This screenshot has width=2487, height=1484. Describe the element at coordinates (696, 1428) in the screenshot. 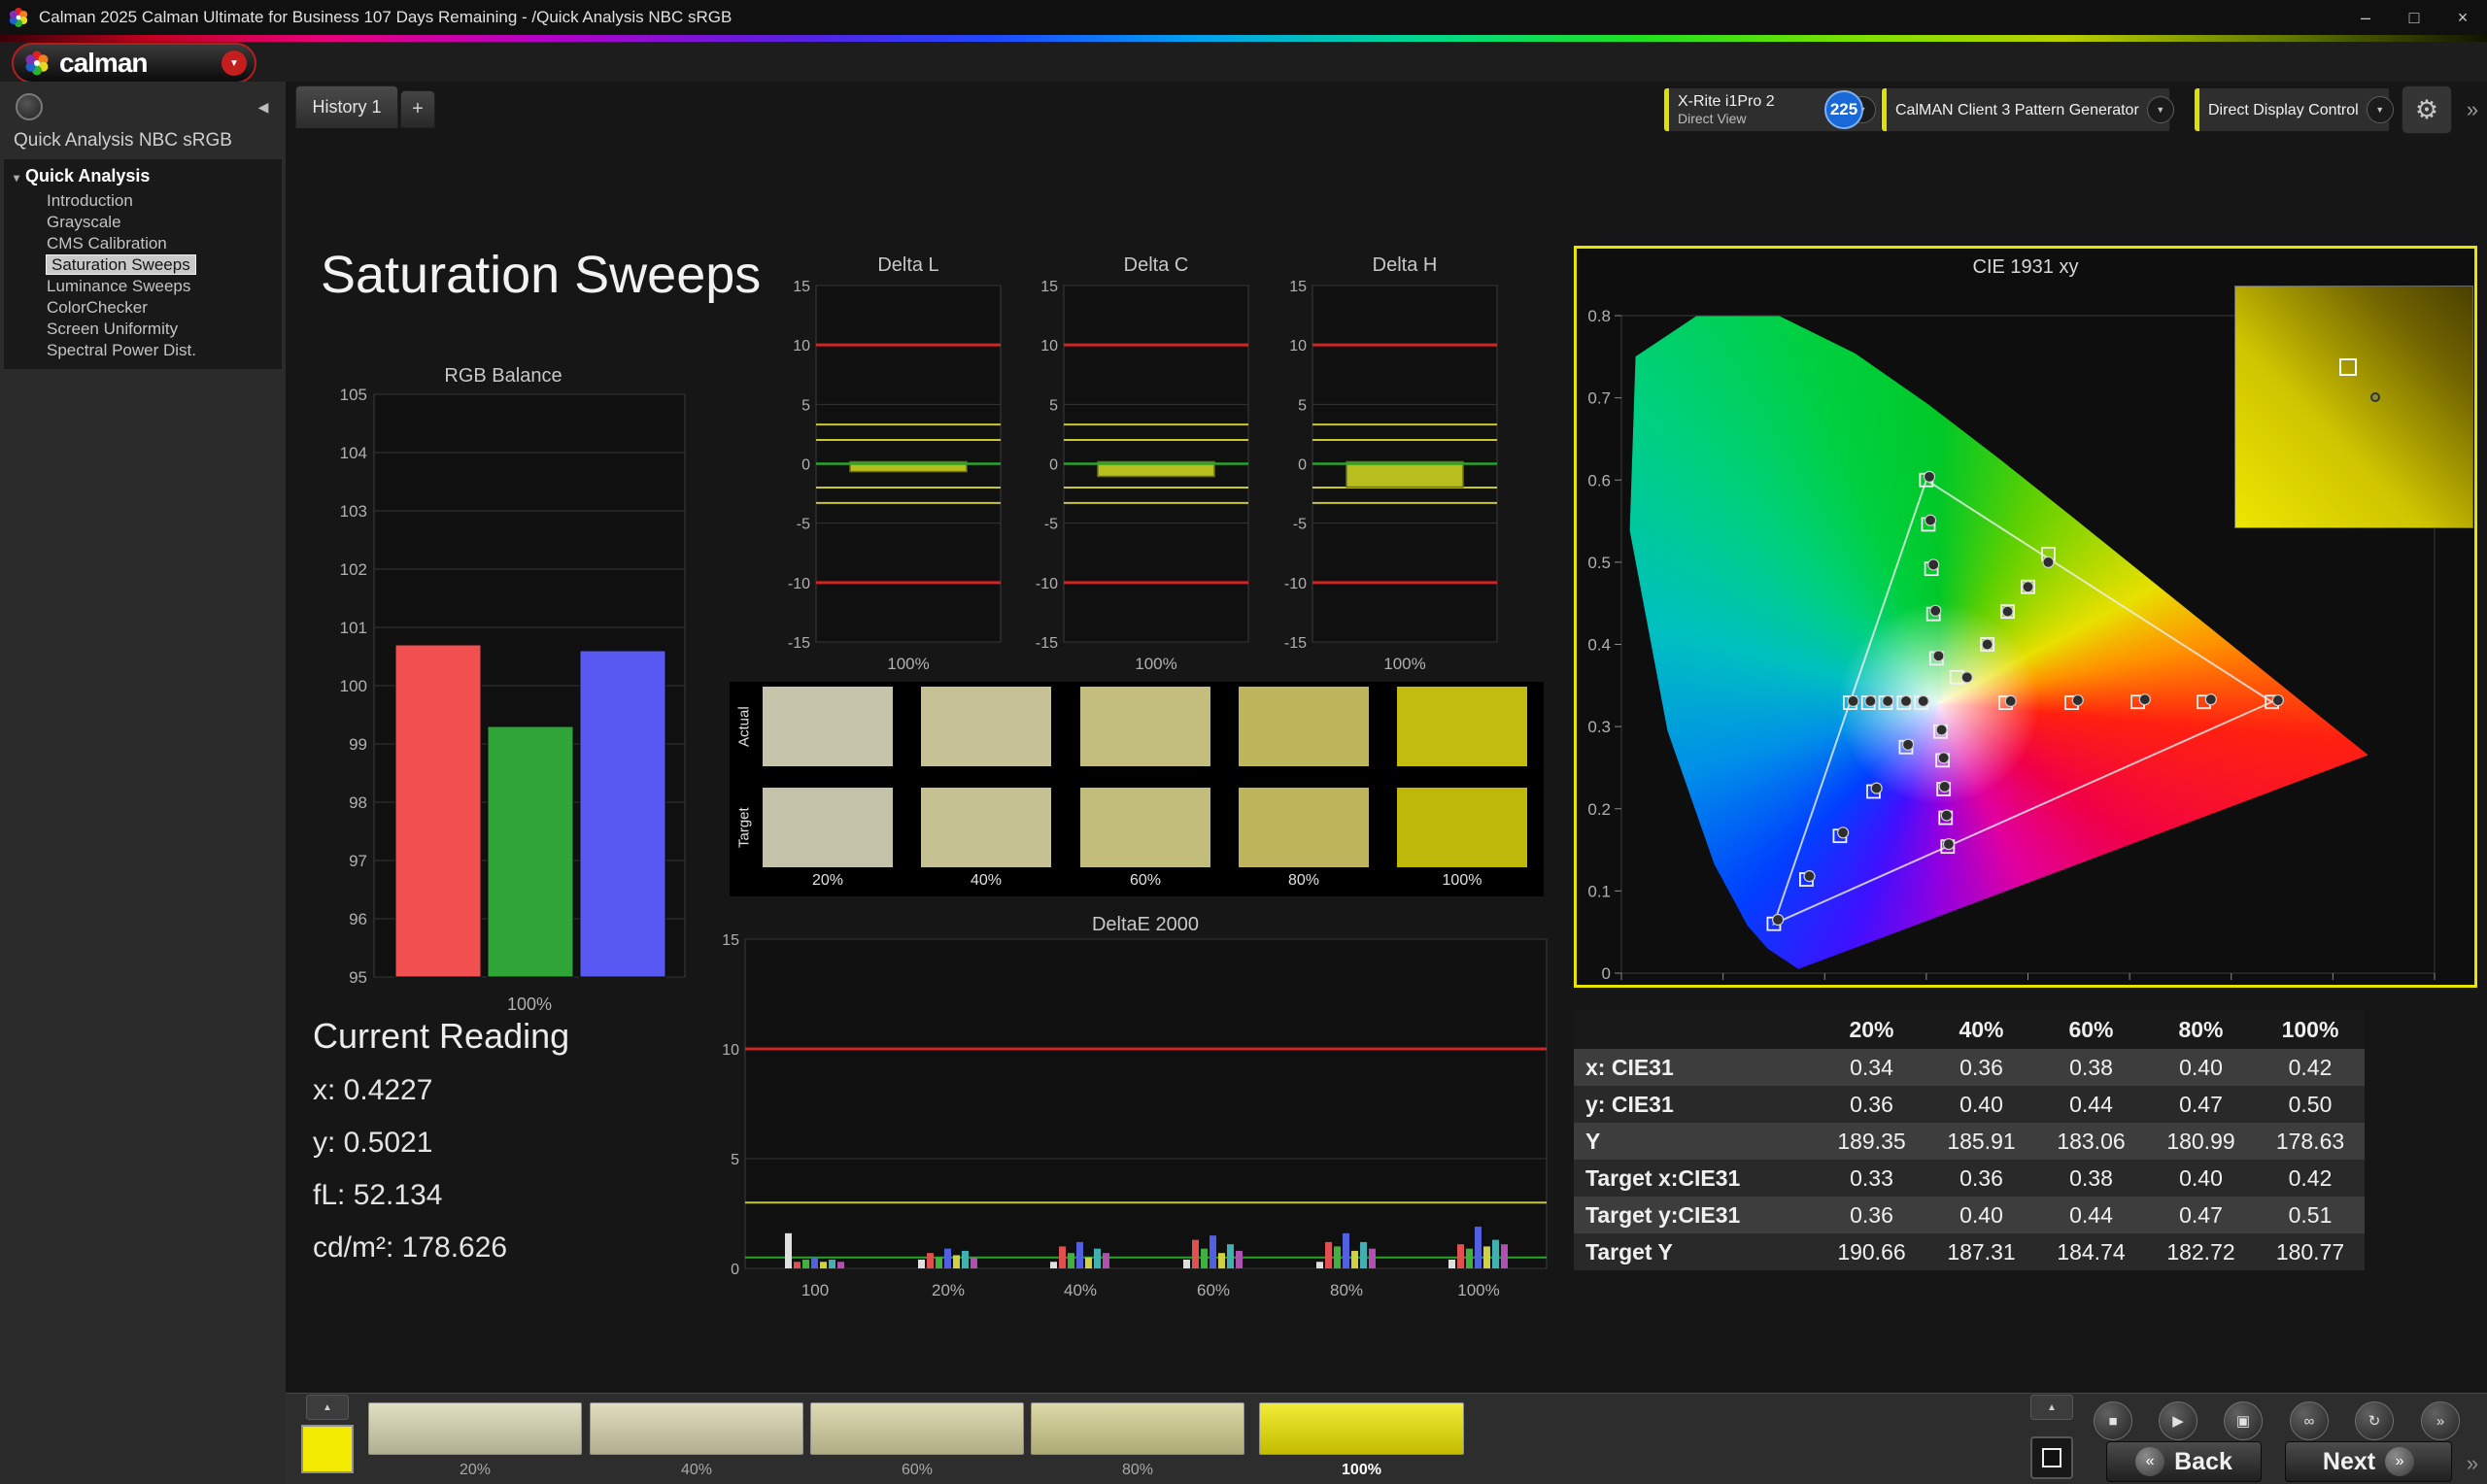

I see `pattern-step-40%` at that location.